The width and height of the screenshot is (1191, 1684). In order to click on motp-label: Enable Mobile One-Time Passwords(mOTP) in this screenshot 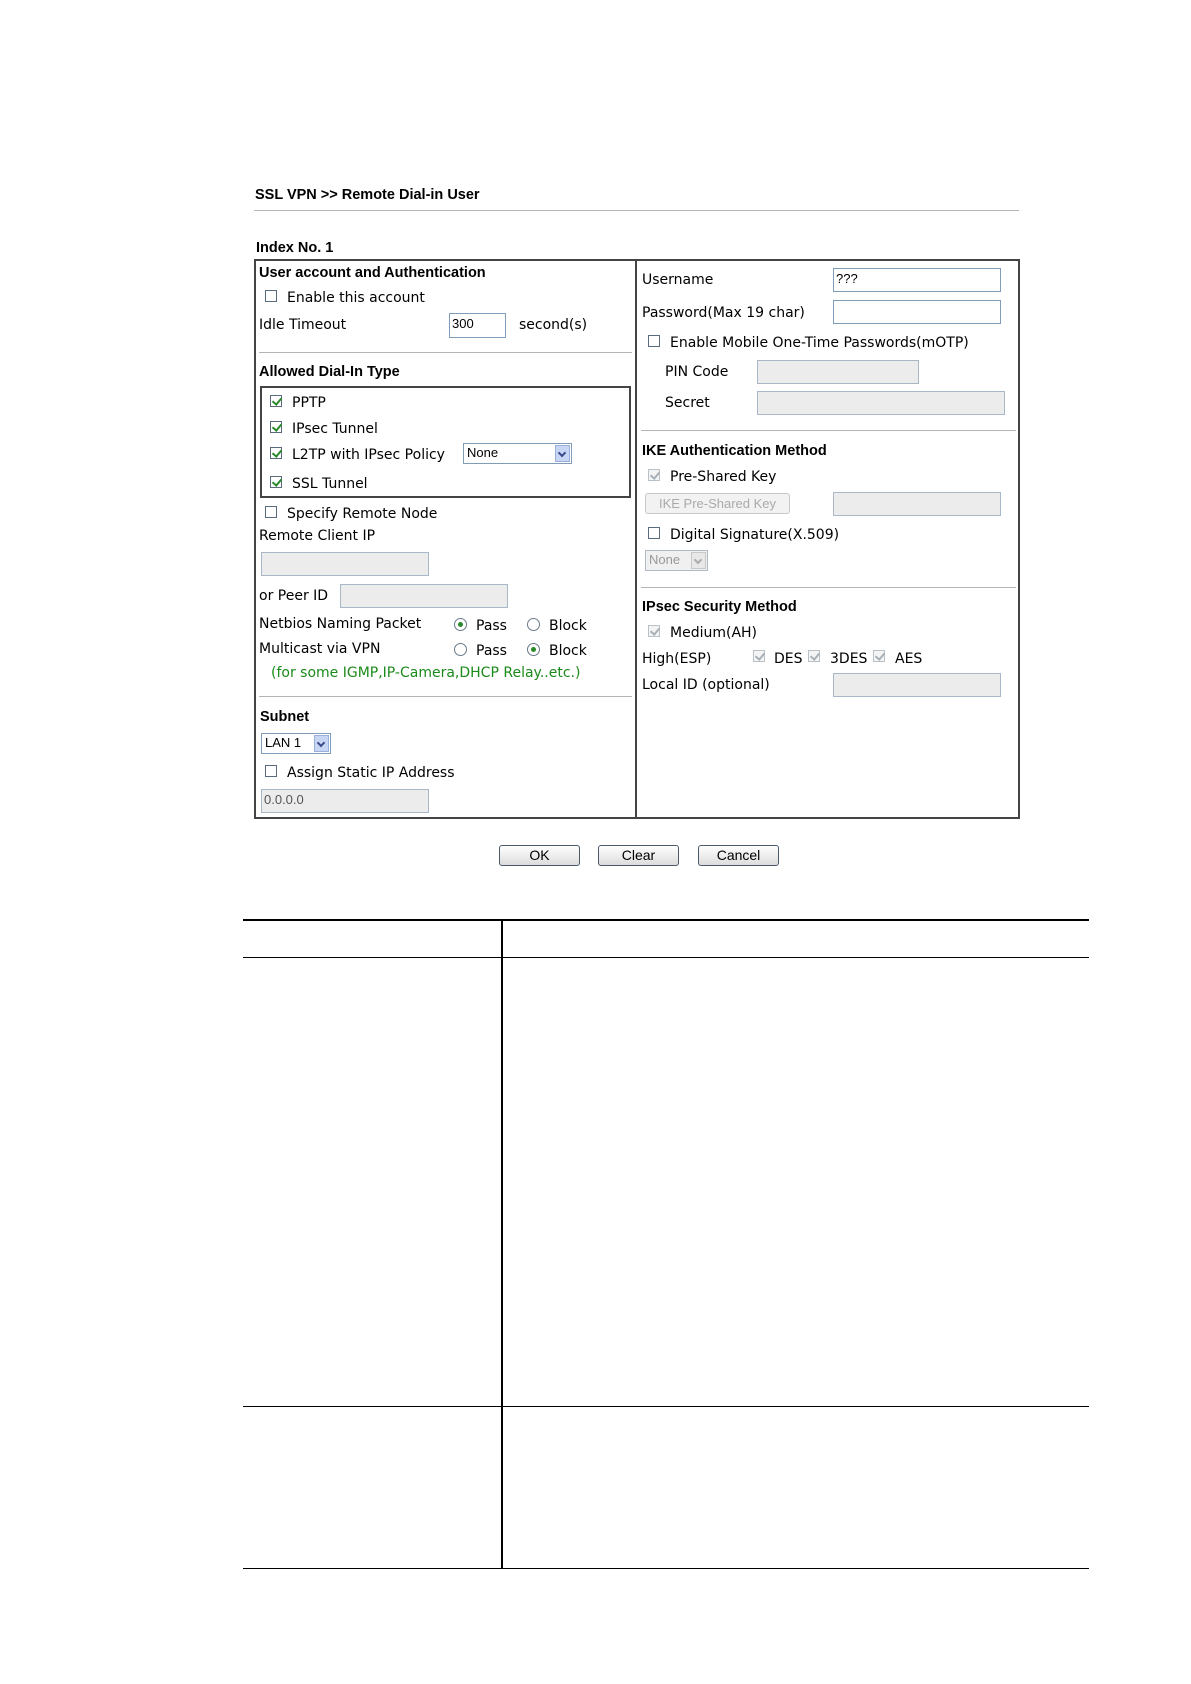, I will do `click(819, 343)`.